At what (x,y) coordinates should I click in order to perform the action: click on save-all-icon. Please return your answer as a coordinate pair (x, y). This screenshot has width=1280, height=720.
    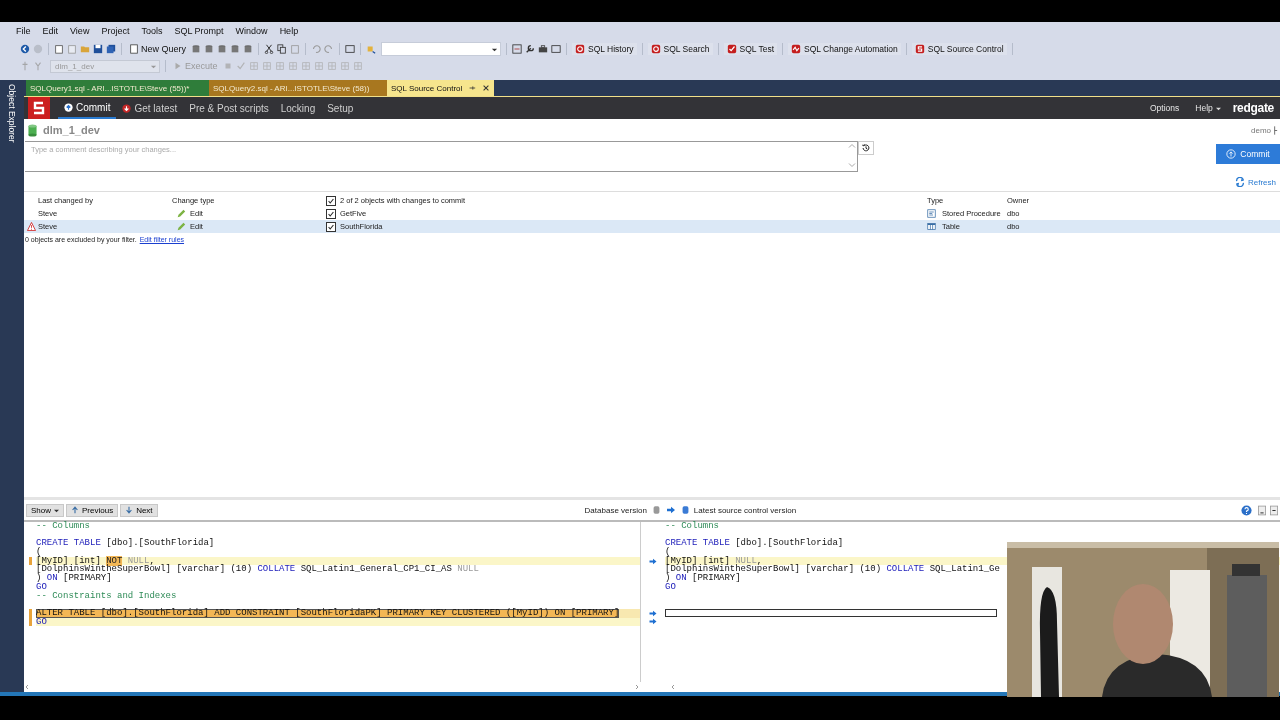
    Looking at the image, I should click on (111, 49).